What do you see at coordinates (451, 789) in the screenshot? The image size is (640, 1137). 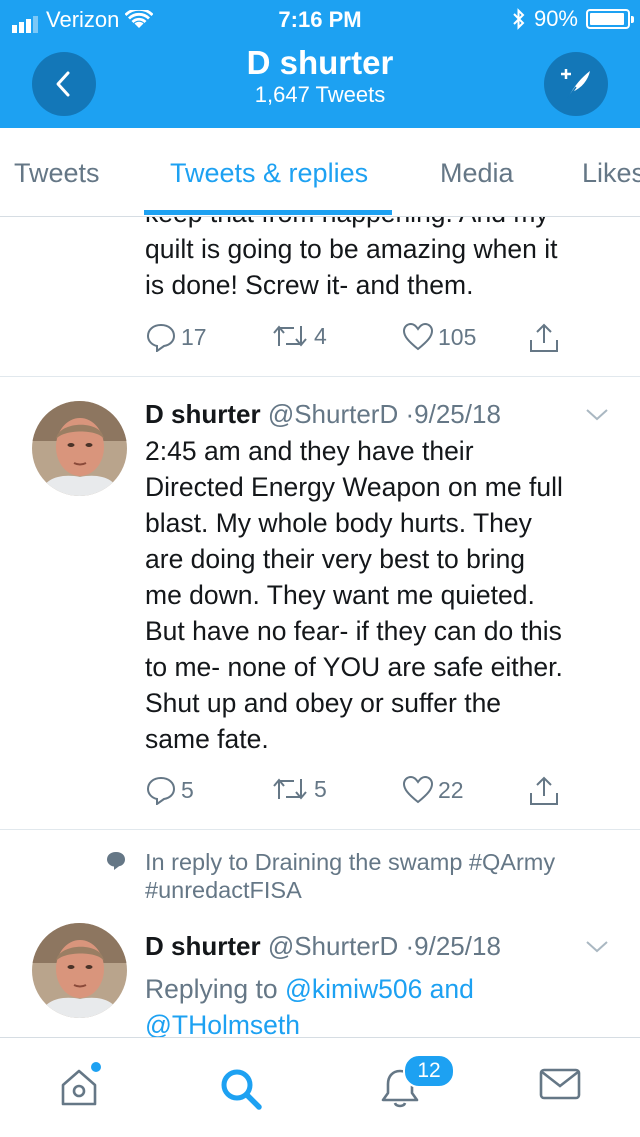 I see `like-count: 22` at bounding box center [451, 789].